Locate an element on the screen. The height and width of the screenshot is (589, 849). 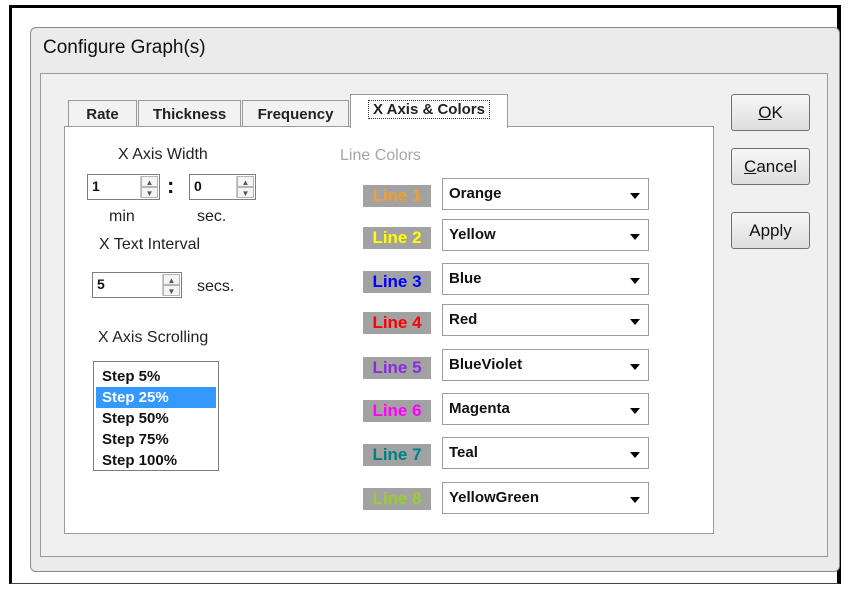
line-2-color-value: Yellow is located at coordinates (472, 234).